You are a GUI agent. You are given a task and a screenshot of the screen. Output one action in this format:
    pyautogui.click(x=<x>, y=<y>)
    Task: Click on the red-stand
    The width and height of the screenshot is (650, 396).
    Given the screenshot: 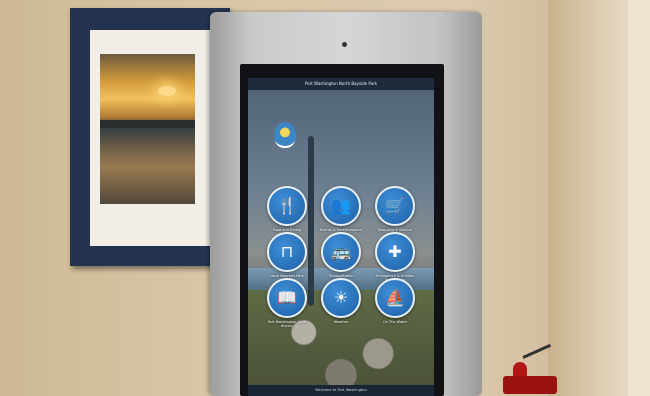 What is the action you would take?
    pyautogui.click(x=532, y=369)
    